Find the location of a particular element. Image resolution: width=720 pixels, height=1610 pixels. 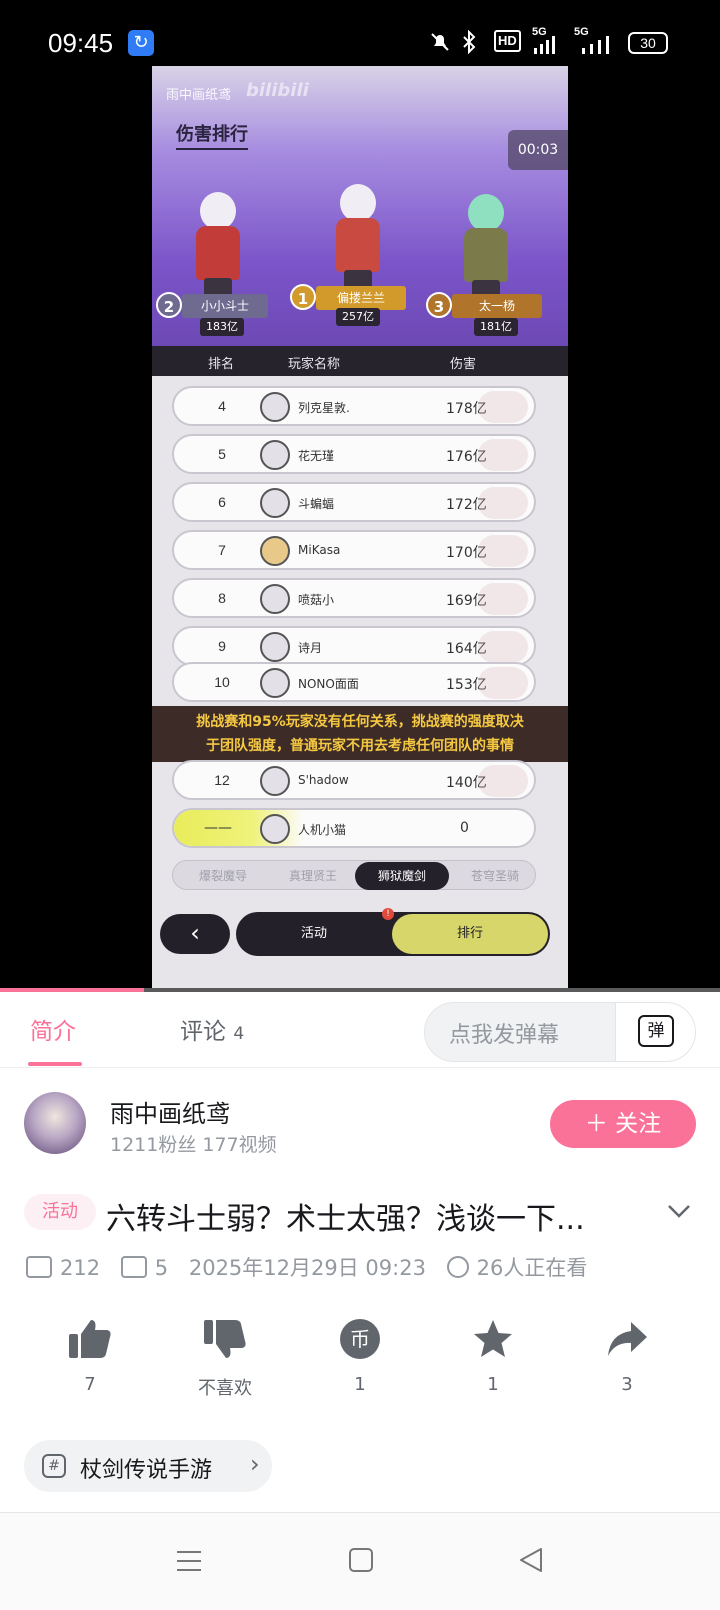

rank2-name: 小小斗士 is located at coordinates (225, 306).